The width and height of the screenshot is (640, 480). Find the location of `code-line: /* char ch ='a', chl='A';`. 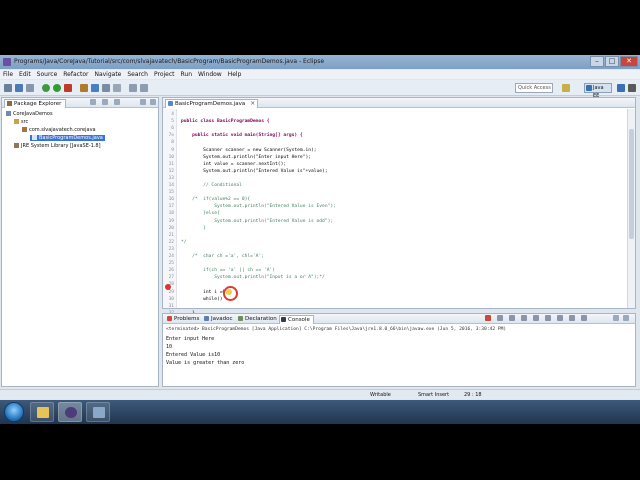

code-line: /* char ch ='a', chl='A'; is located at coordinates (222, 256).